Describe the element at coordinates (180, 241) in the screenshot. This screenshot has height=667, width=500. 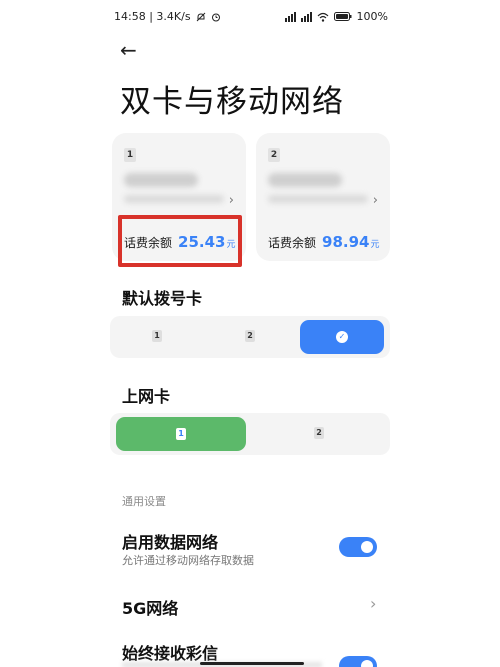
I see `annotation-highlight-box` at that location.